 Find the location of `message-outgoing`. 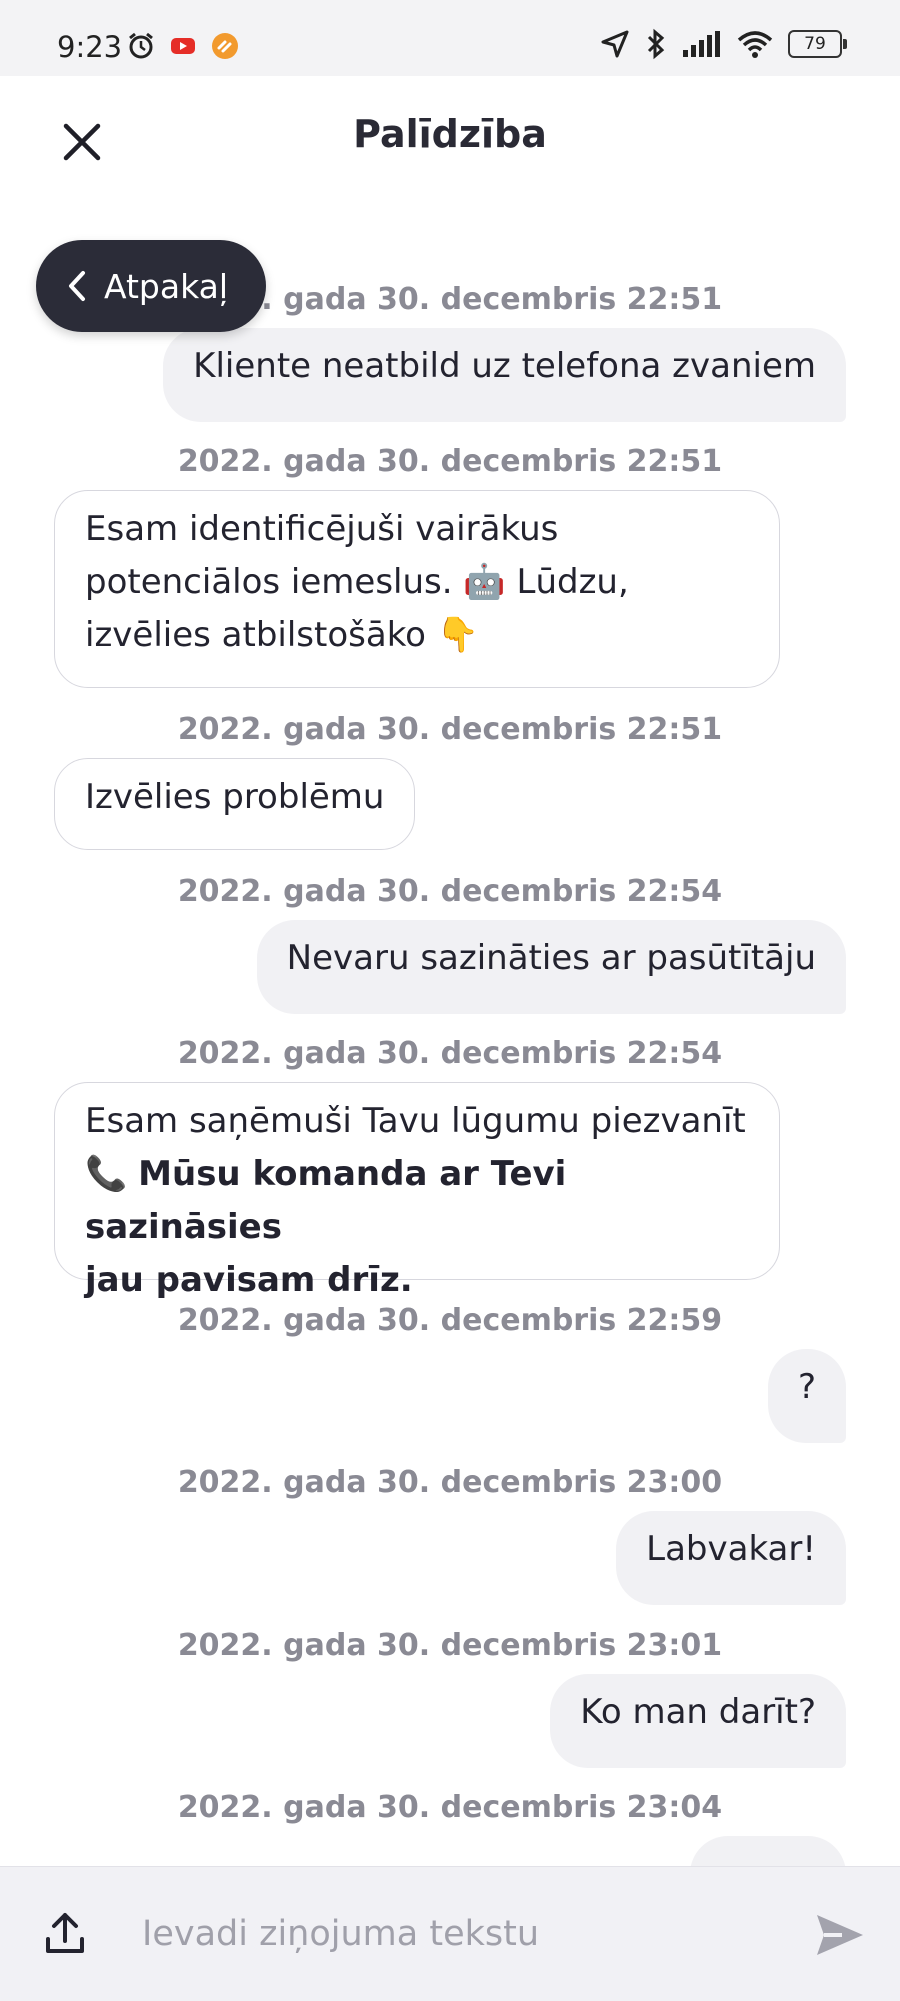

message-outgoing is located at coordinates (768, 1851).